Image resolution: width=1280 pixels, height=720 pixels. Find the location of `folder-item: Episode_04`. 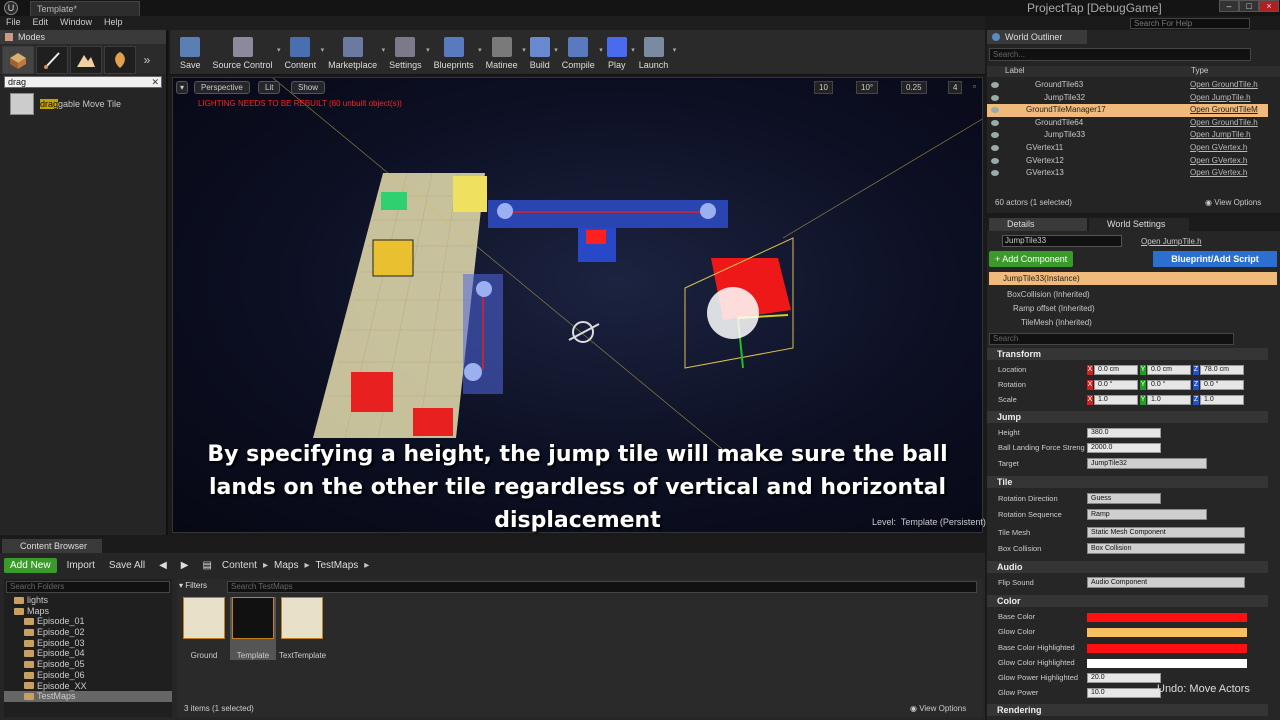

folder-item: Episode_04 is located at coordinates (88, 653).